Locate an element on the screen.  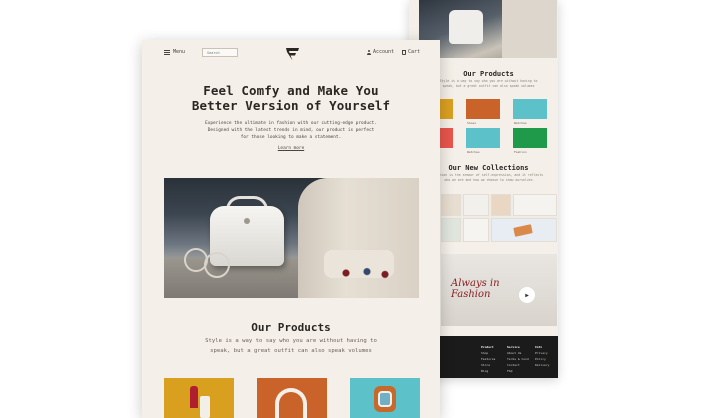
product-tile-shoes is located at coordinates (292, 398).